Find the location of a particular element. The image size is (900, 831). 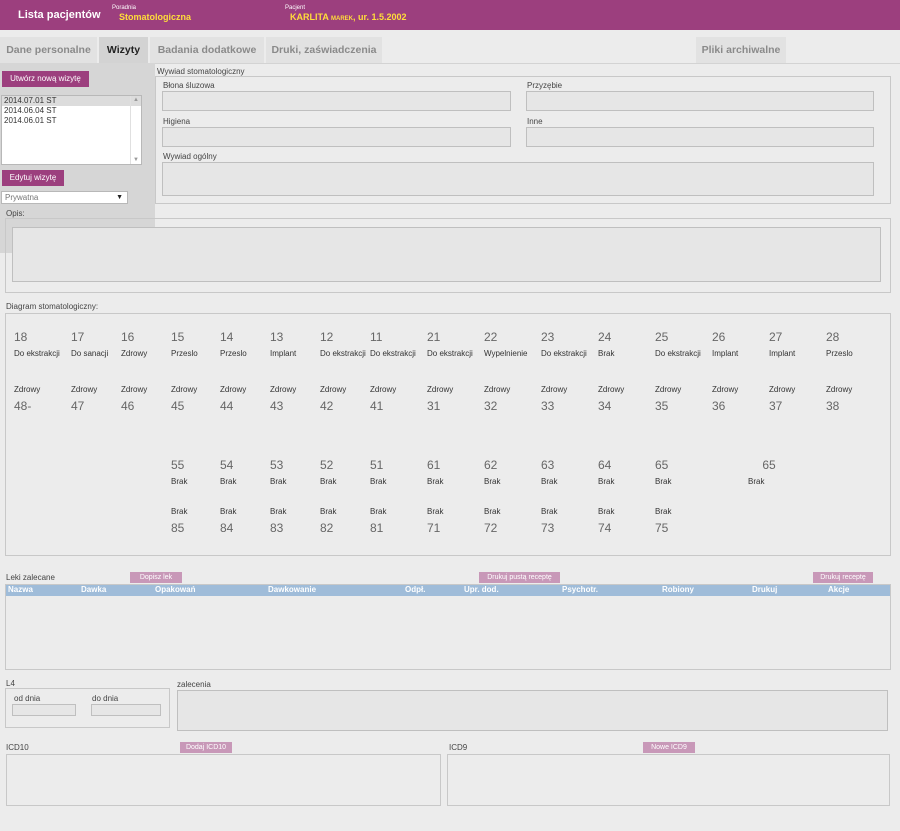

tooth-48: Zdrowy 48- is located at coordinates (27, 399).